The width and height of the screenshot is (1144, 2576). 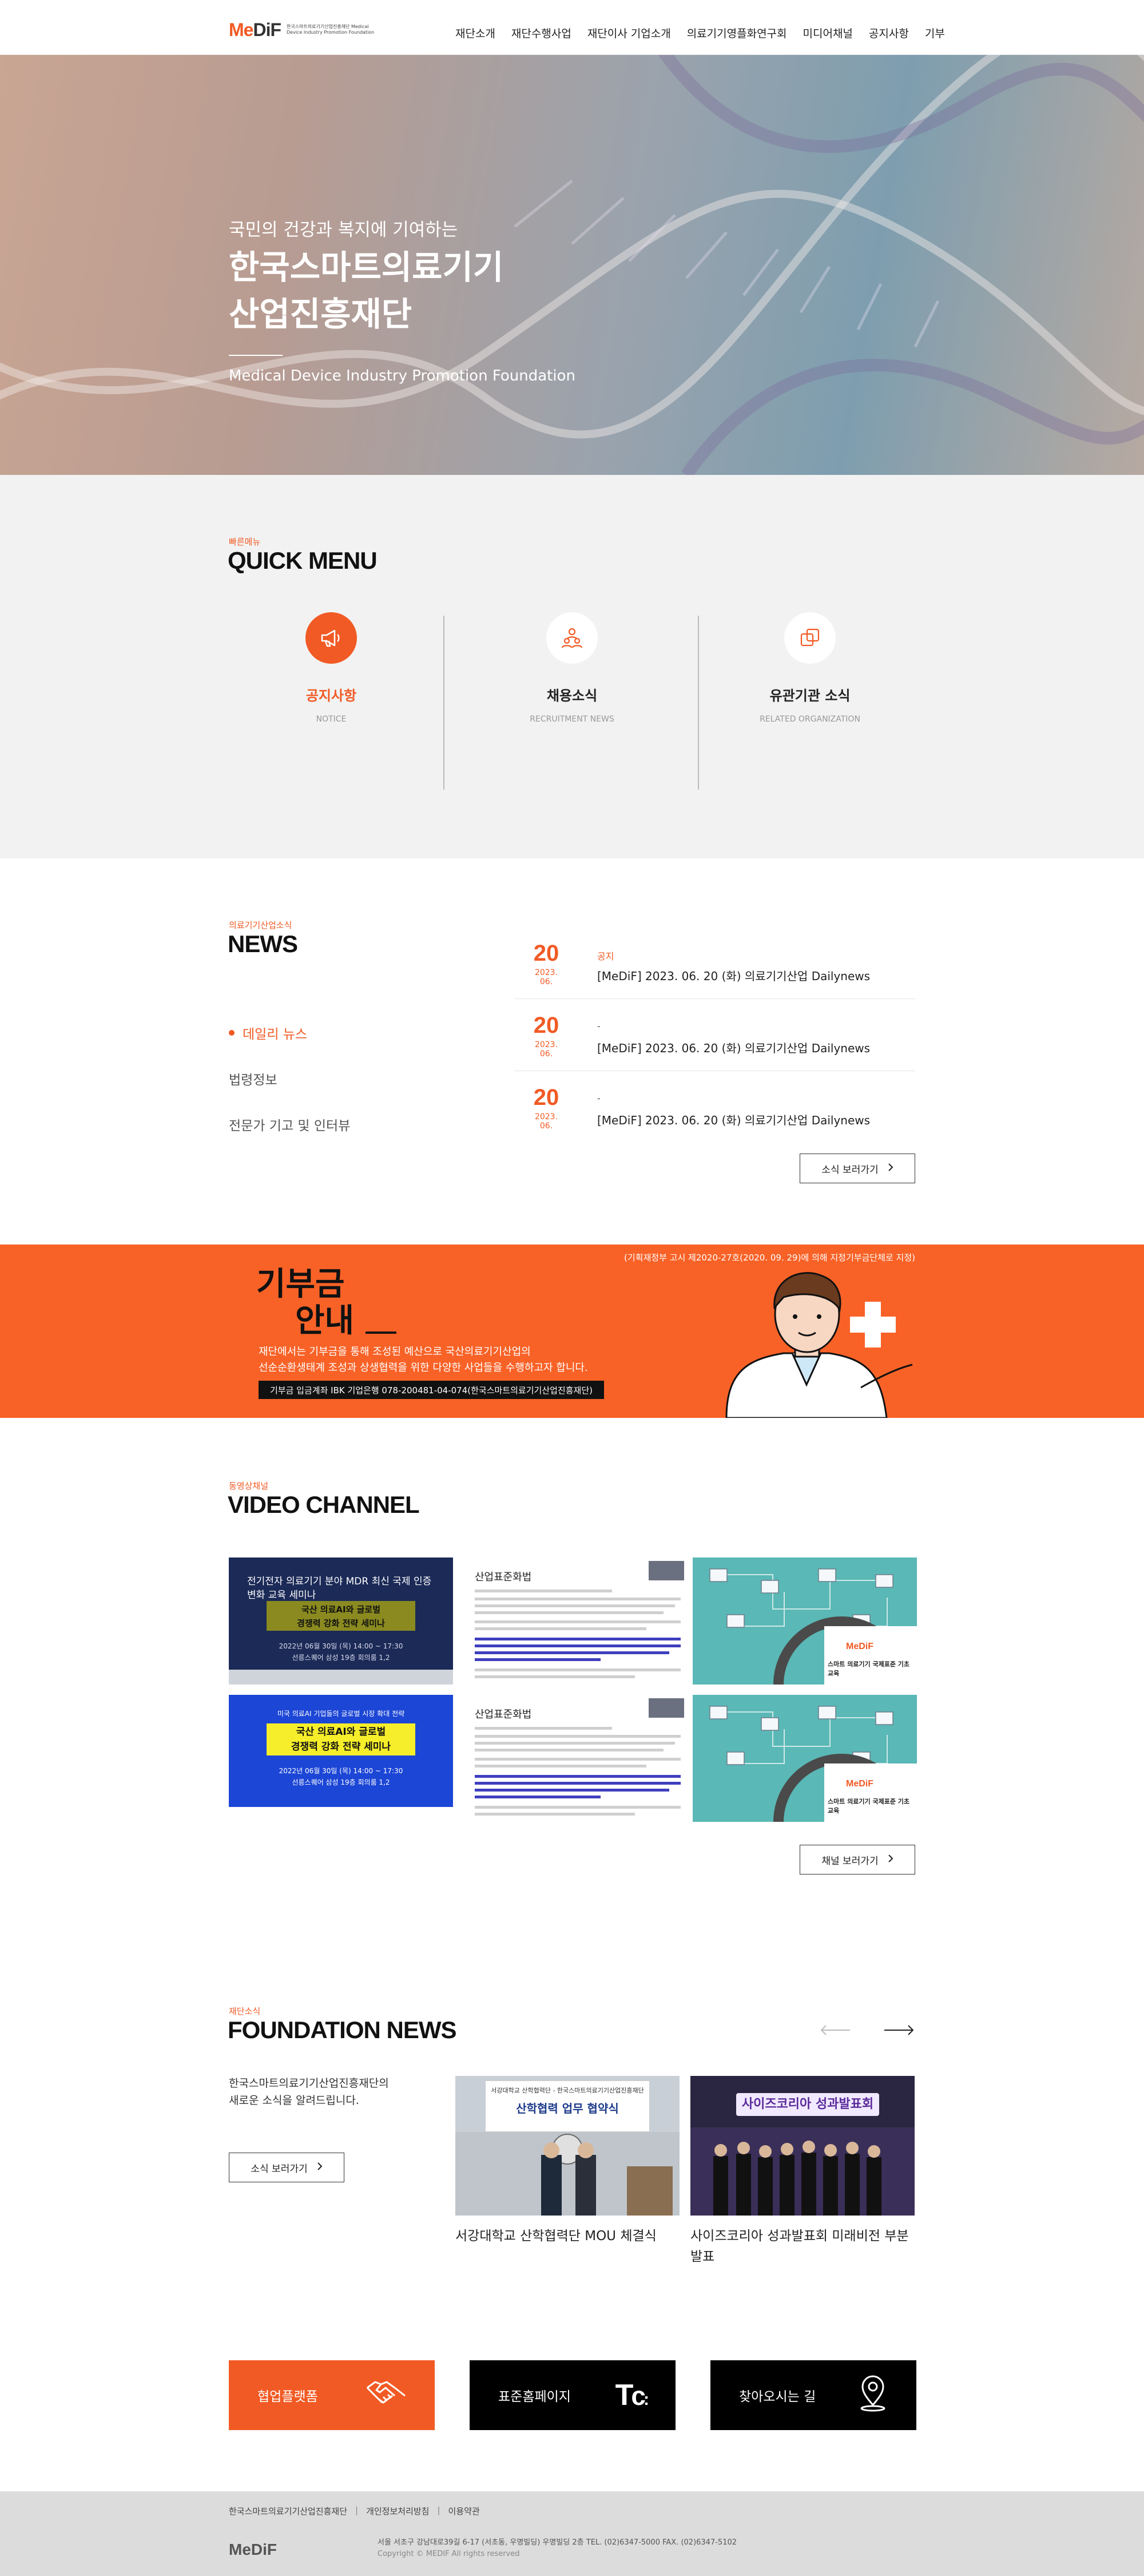 I want to click on video-caption: 스마트 의료기기 국제표준 기초교육, so click(x=869, y=1668).